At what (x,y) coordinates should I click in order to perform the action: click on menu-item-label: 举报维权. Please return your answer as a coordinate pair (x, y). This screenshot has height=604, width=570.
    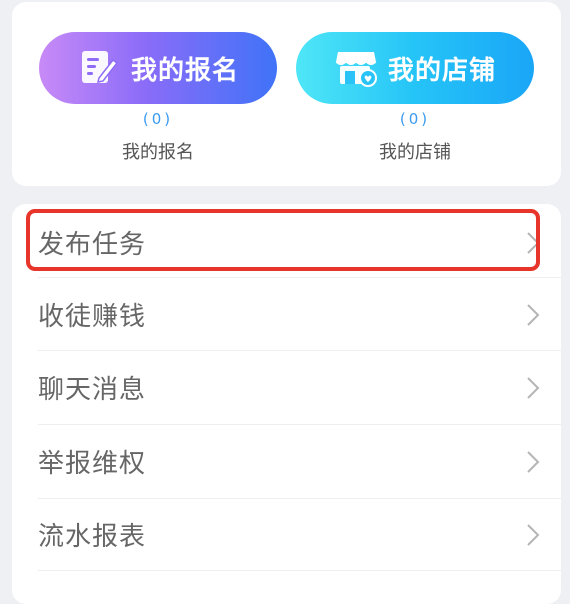
    Looking at the image, I should click on (92, 464).